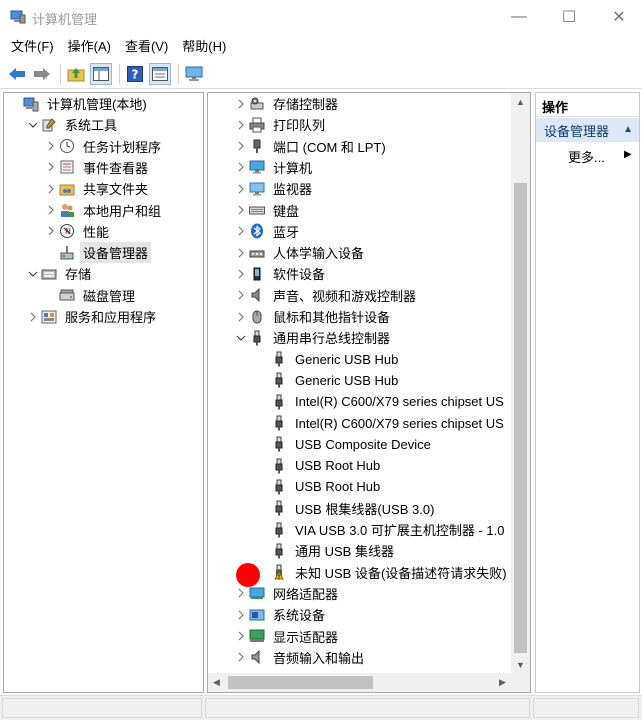  What do you see at coordinates (89, 46) in the screenshot?
I see `menu-action: 操作(A)` at bounding box center [89, 46].